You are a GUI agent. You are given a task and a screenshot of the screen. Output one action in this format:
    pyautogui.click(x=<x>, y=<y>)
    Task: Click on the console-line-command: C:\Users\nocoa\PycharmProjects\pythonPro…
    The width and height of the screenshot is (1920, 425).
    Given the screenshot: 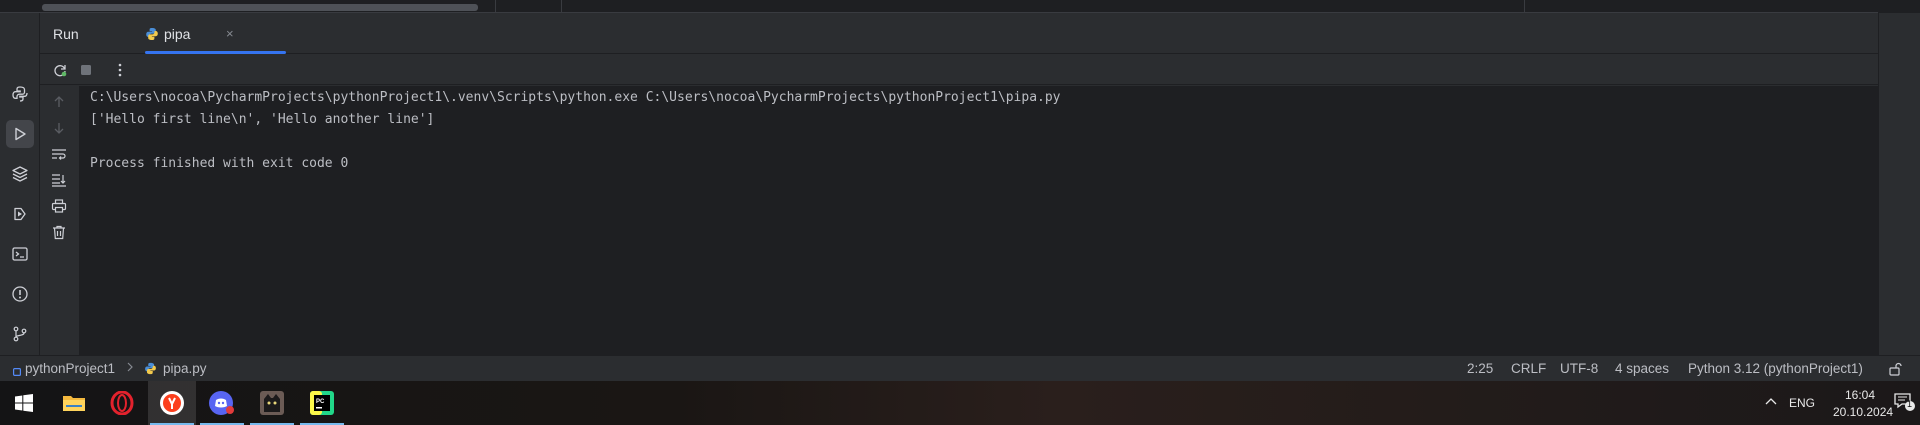 What is the action you would take?
    pyautogui.click(x=575, y=97)
    